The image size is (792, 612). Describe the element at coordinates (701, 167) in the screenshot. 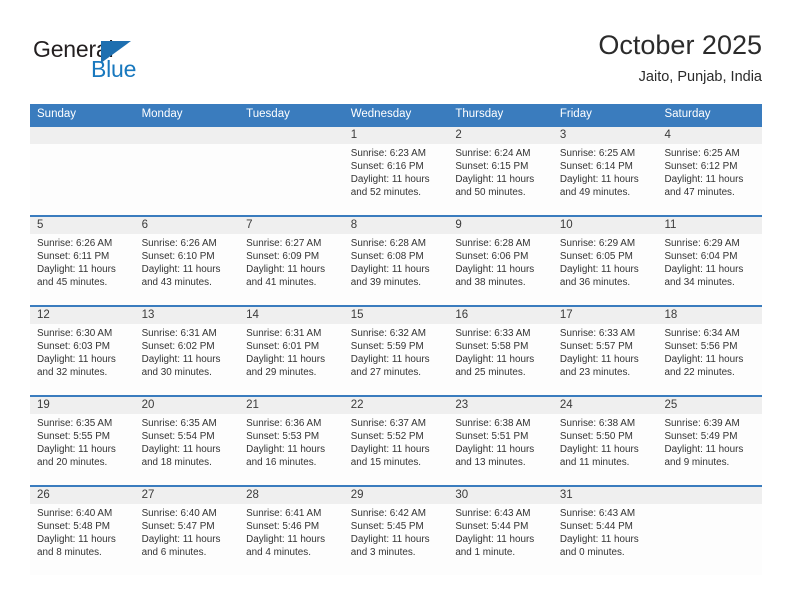

I see `sunset-text: Sunset: 6:12 PM` at that location.